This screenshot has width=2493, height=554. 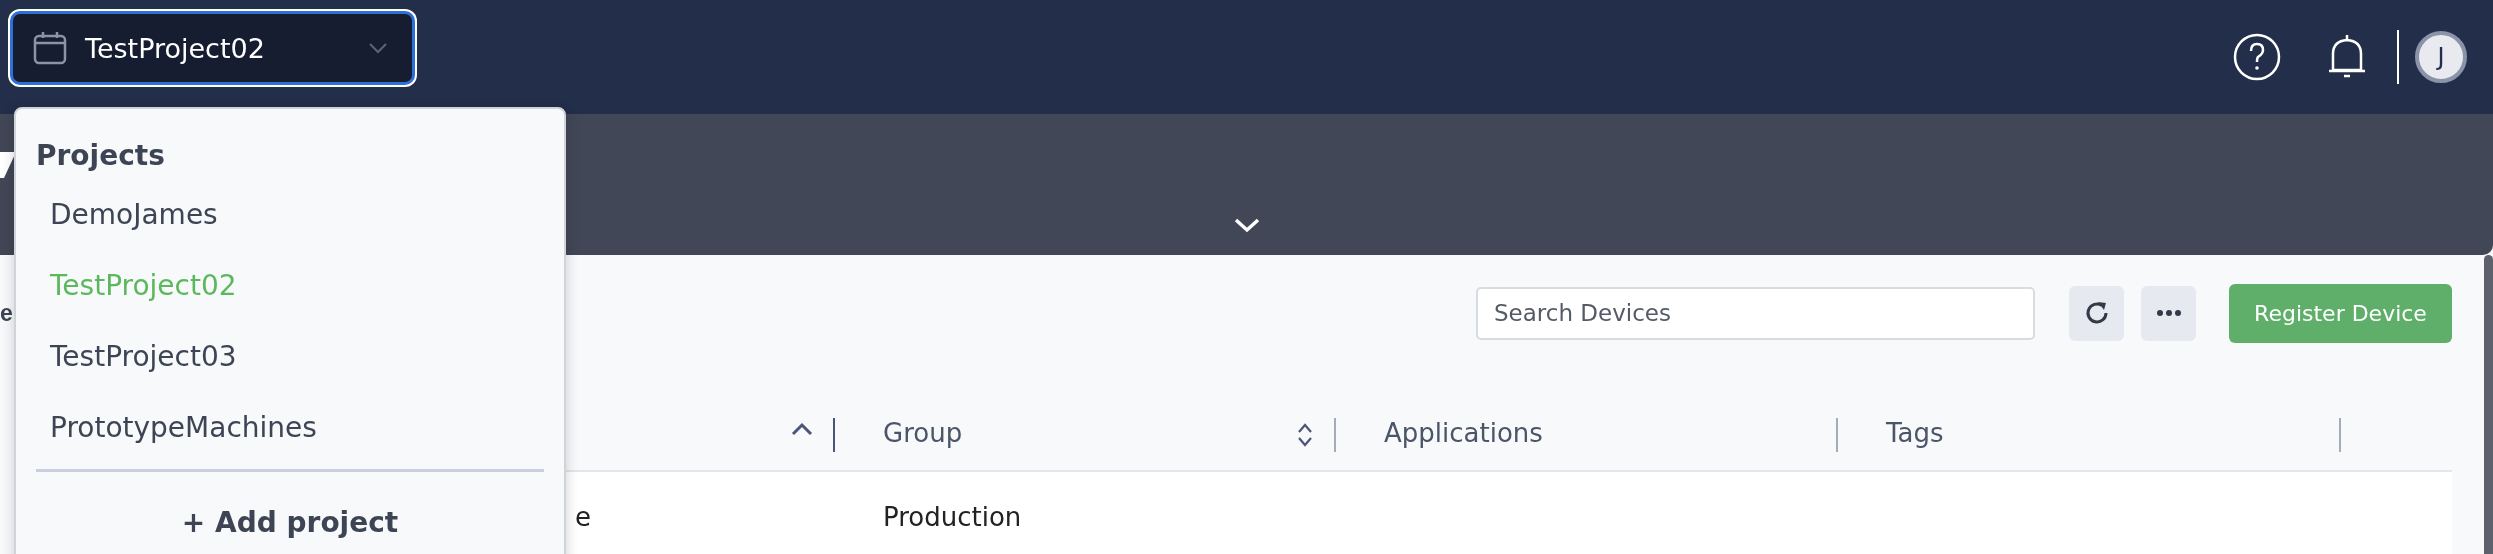 I want to click on scrollbar, so click(x=2488, y=404).